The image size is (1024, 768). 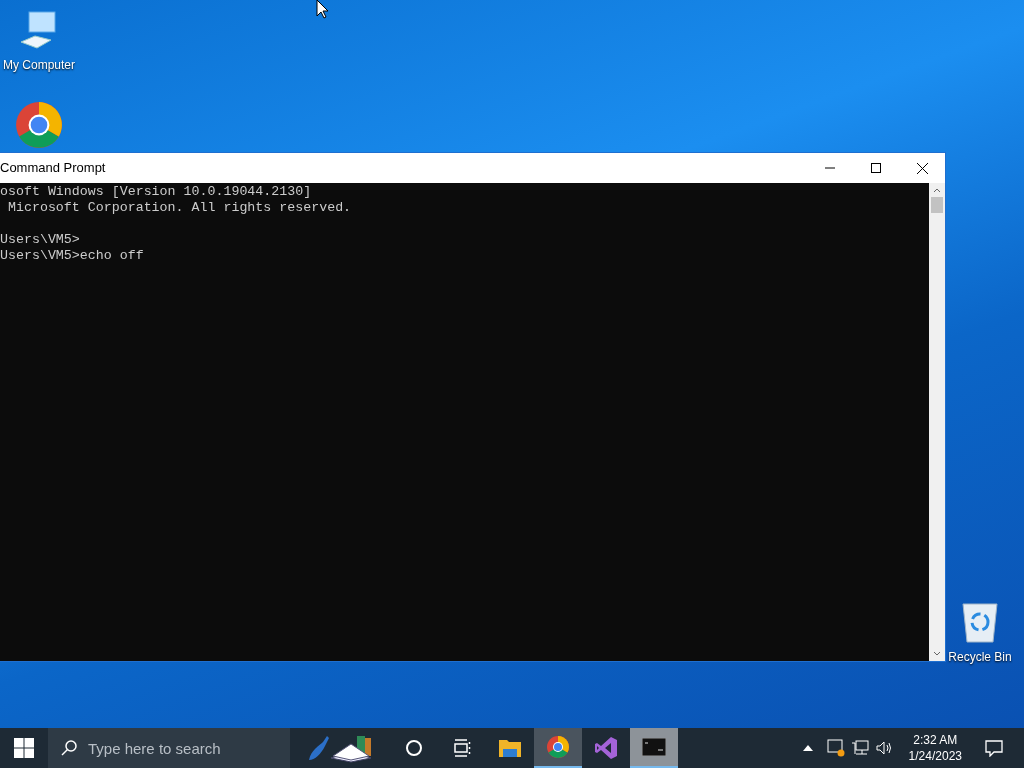 What do you see at coordinates (935, 740) in the screenshot?
I see `clock-time: 2:32 AM` at bounding box center [935, 740].